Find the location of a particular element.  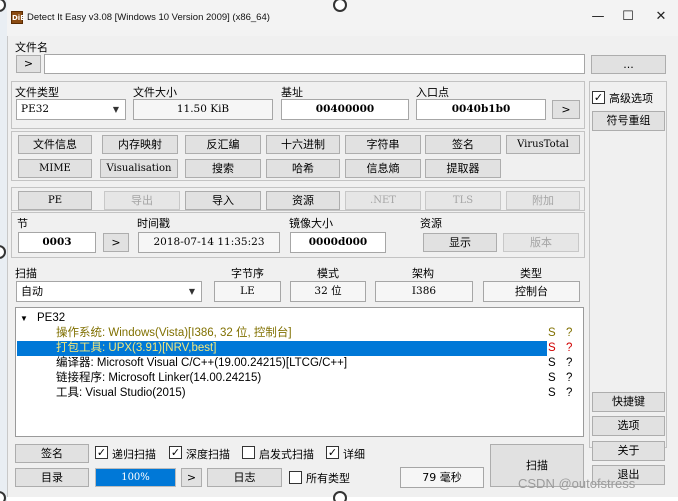

extractor-button: 提取器 is located at coordinates (463, 168).